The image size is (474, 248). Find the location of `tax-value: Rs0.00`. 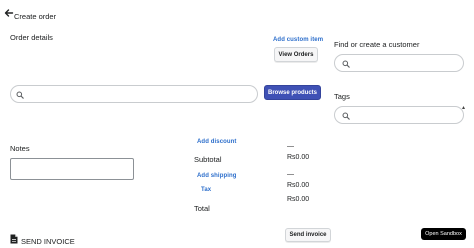

tax-value: Rs0.00 is located at coordinates (298, 199).